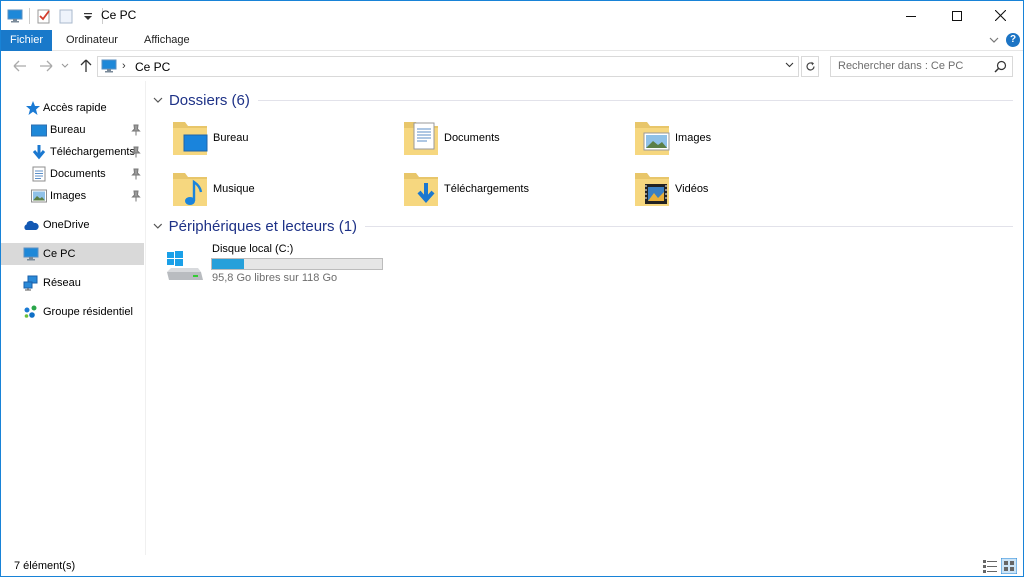  I want to click on customize-dropdown-icon, so click(88, 16).